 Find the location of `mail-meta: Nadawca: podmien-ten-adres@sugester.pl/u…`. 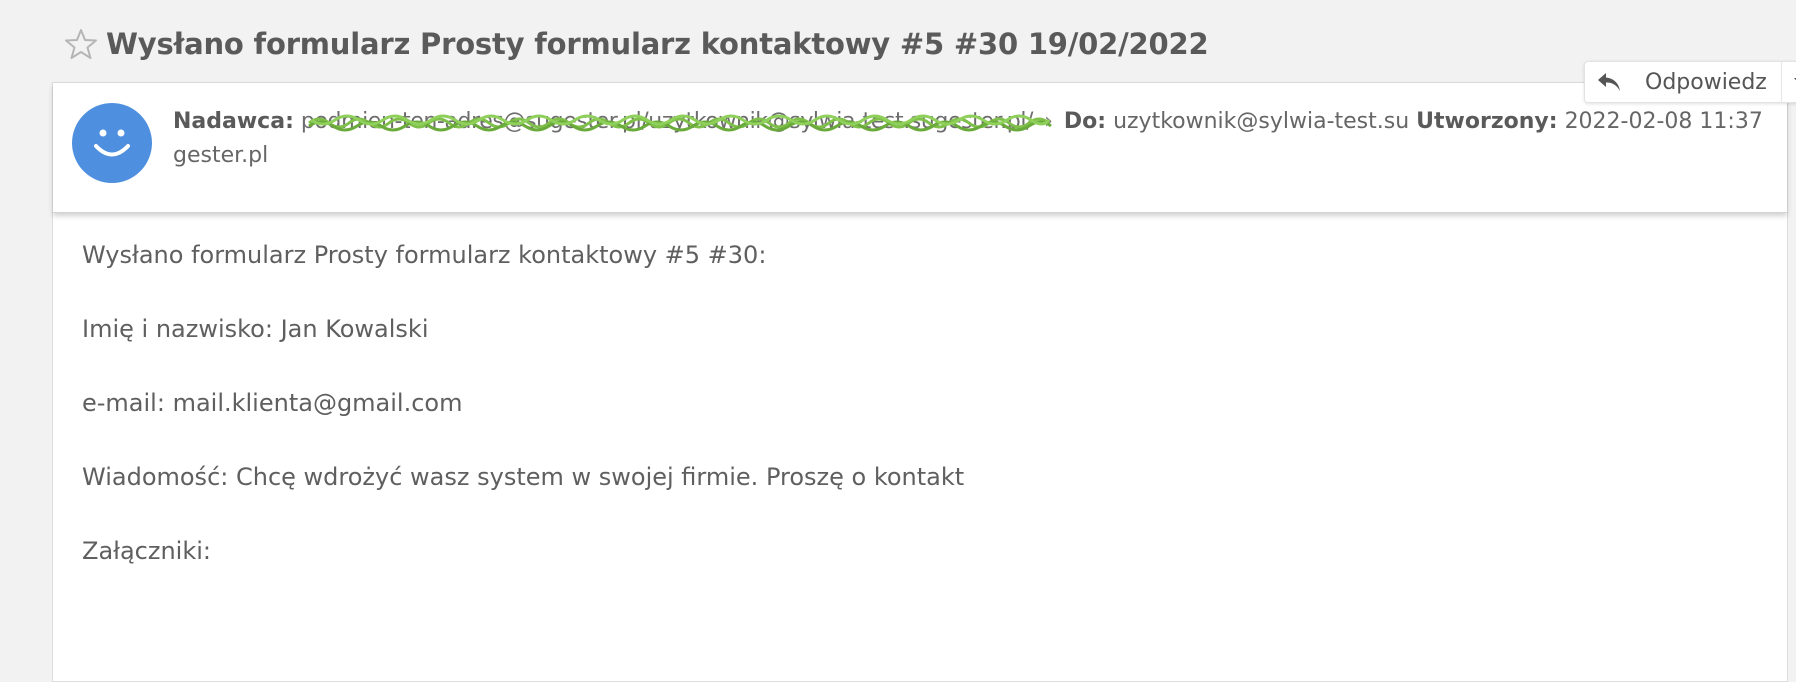

mail-meta: Nadawca: podmien-ten-adres@sugester.pl/u… is located at coordinates (973, 139).